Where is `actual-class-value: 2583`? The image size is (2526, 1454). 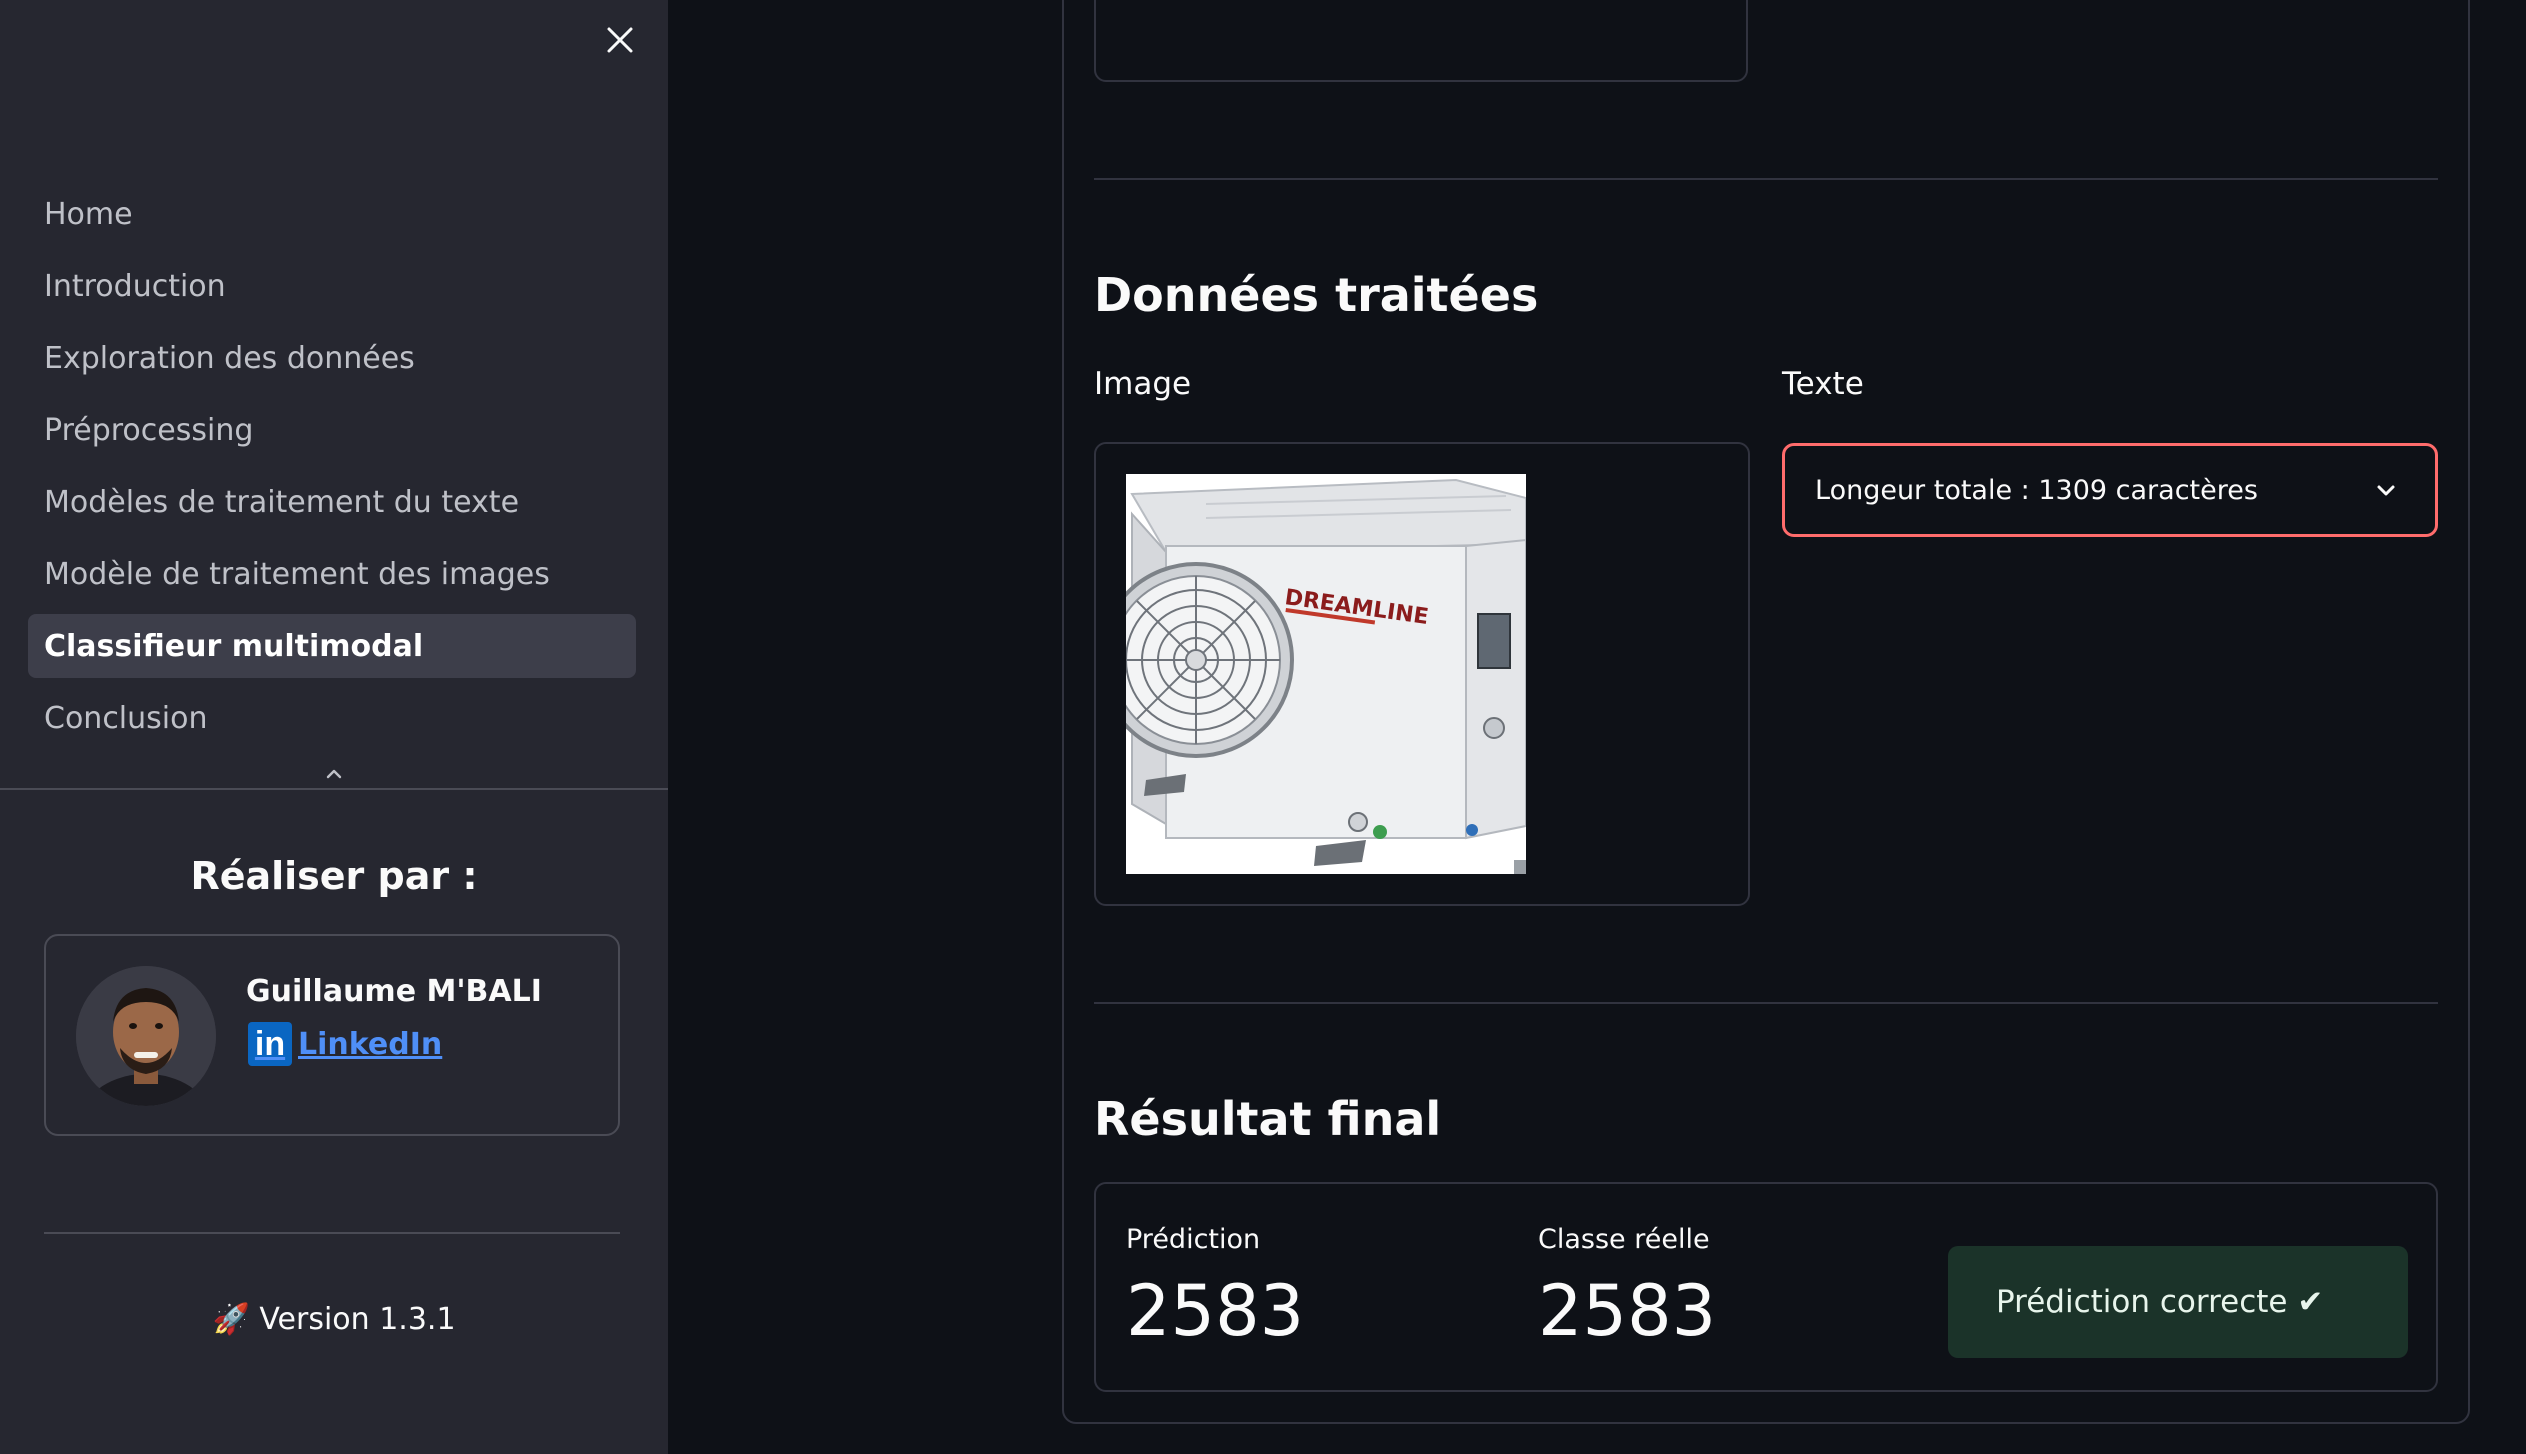
actual-class-value: 2583 is located at coordinates (1627, 1311).